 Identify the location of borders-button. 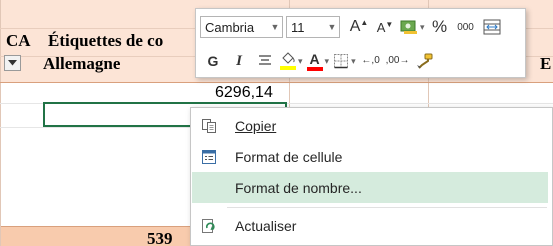
(344, 61).